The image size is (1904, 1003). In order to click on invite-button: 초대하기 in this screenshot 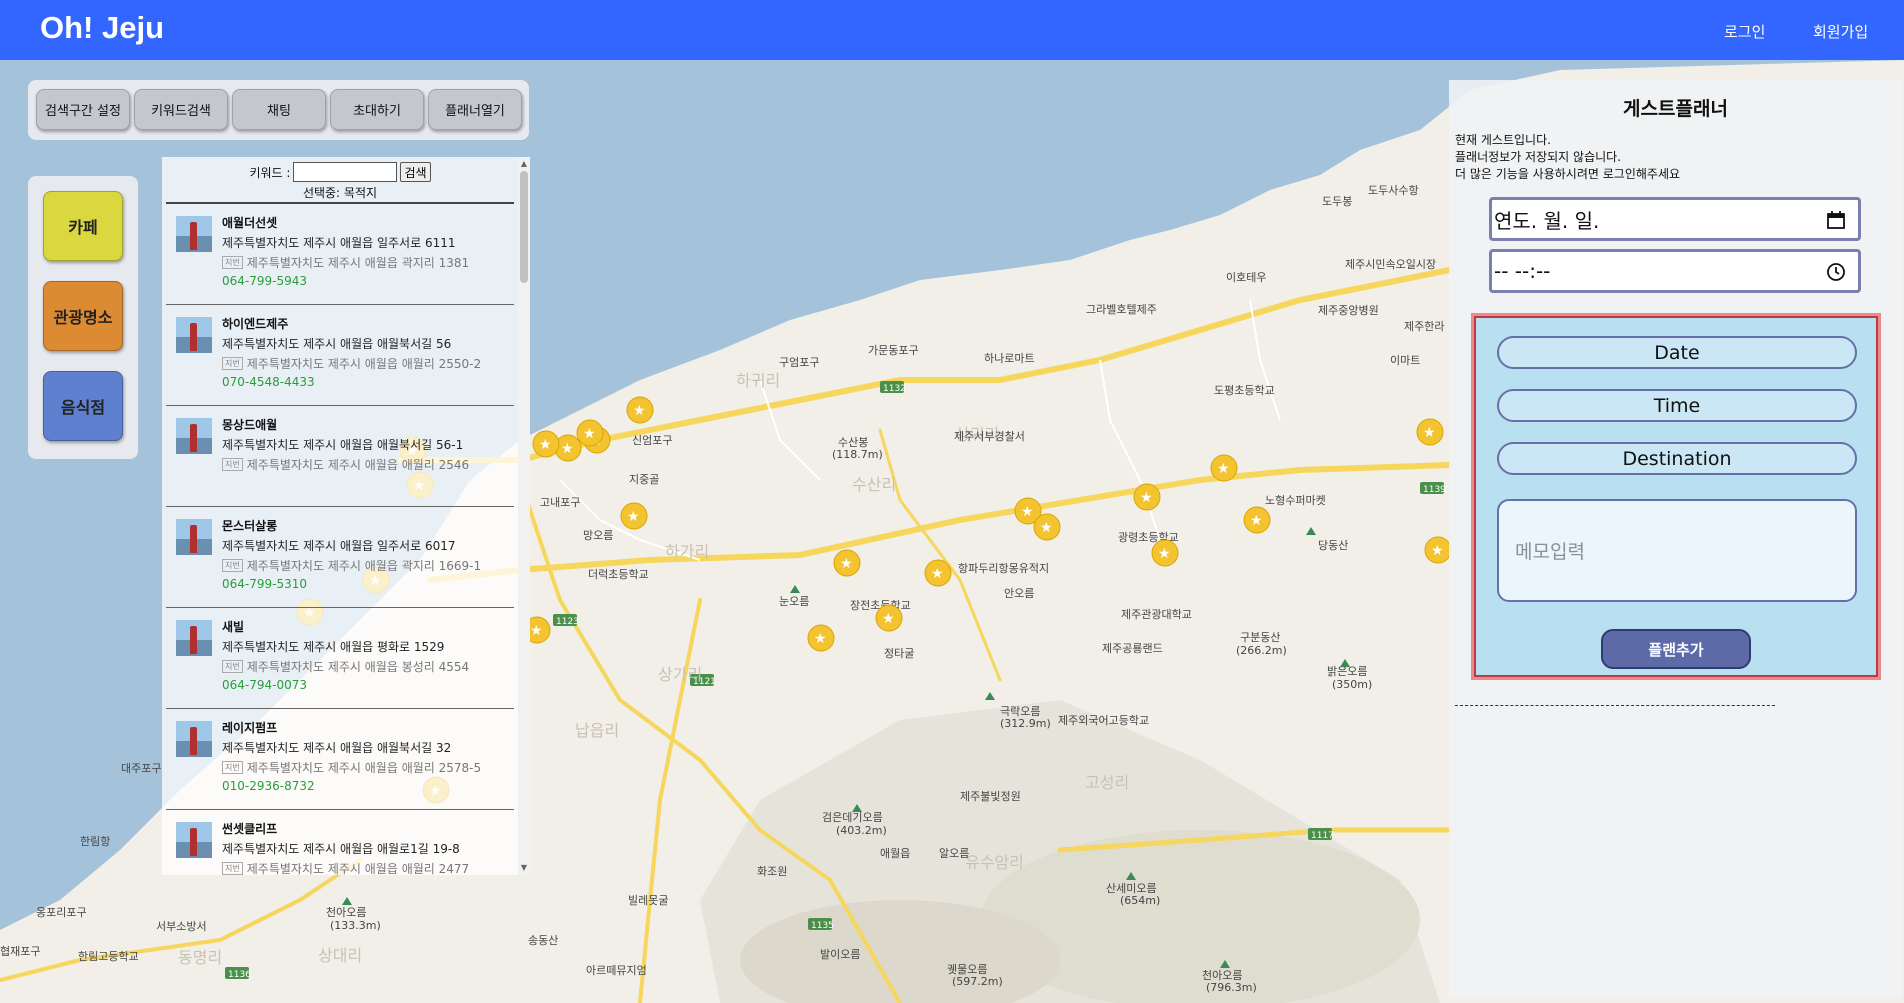, I will do `click(377, 109)`.